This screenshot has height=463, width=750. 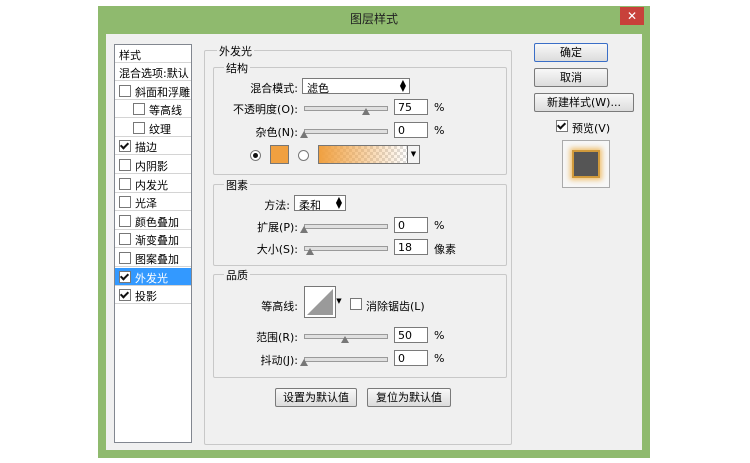 I want to click on style-list-item-label: 内阴影, so click(x=151, y=166).